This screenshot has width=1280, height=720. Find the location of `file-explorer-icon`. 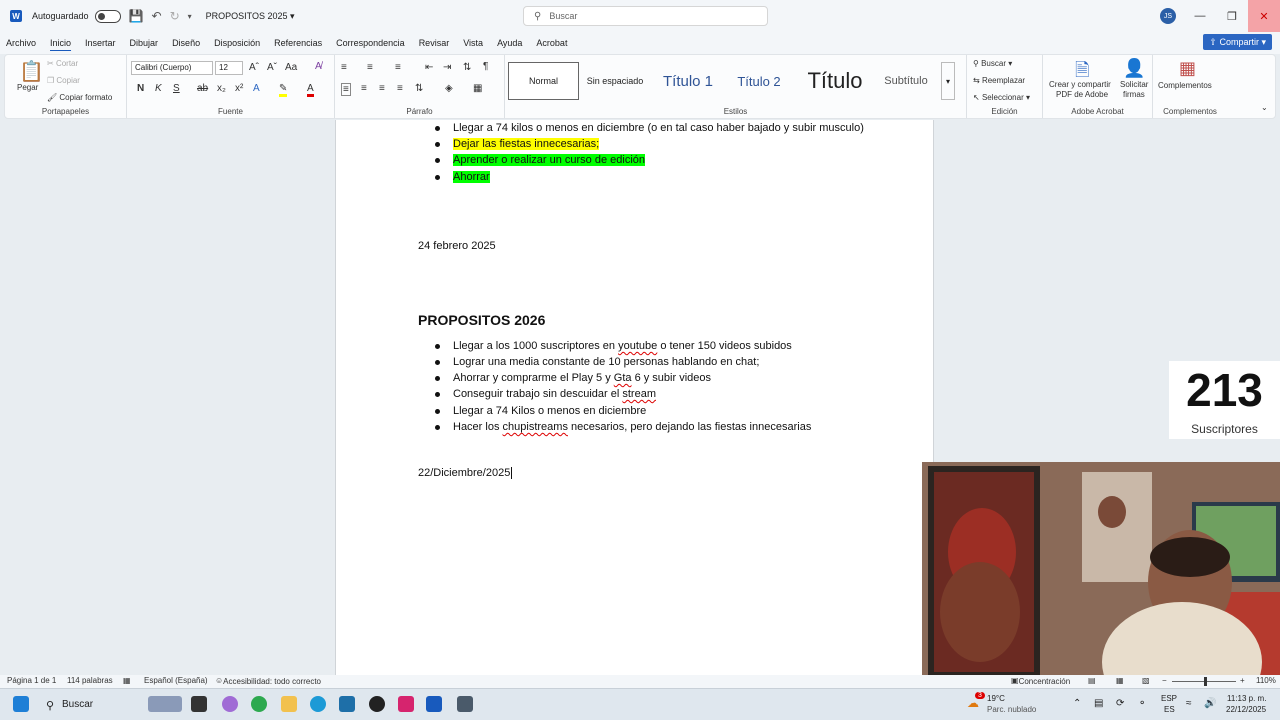

file-explorer-icon is located at coordinates (289, 704).